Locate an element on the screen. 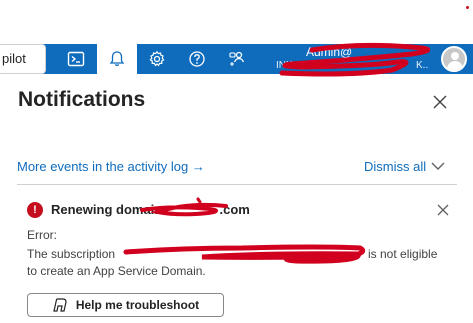  bell-icon is located at coordinates (117, 59).